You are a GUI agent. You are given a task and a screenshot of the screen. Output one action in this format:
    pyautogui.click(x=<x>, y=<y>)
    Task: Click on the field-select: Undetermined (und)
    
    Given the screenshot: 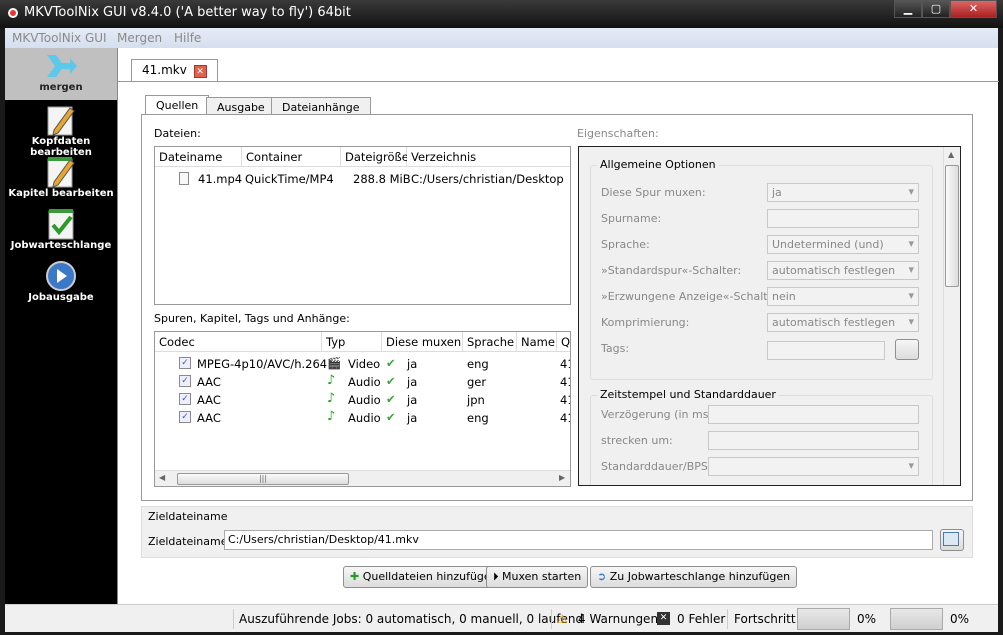 What is the action you would take?
    pyautogui.click(x=843, y=244)
    